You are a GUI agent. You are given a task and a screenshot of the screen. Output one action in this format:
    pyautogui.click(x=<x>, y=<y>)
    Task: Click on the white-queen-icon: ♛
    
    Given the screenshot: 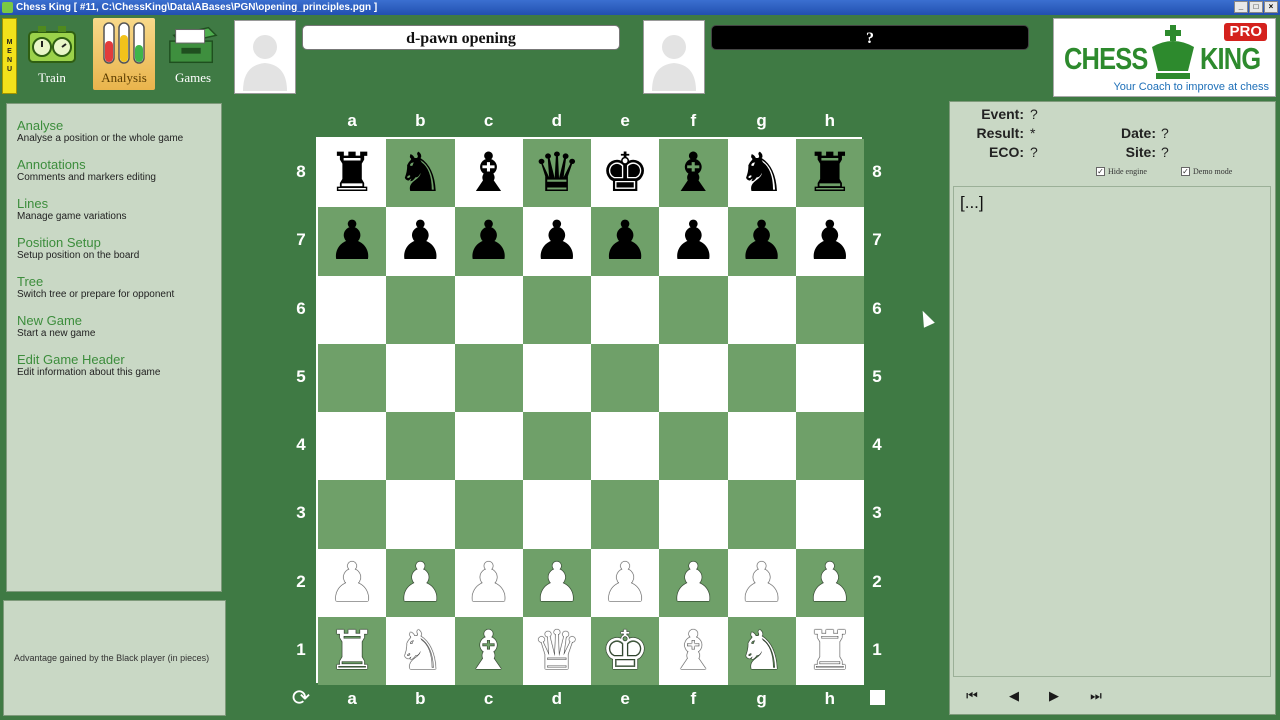 What is the action you would take?
    pyautogui.click(x=557, y=650)
    